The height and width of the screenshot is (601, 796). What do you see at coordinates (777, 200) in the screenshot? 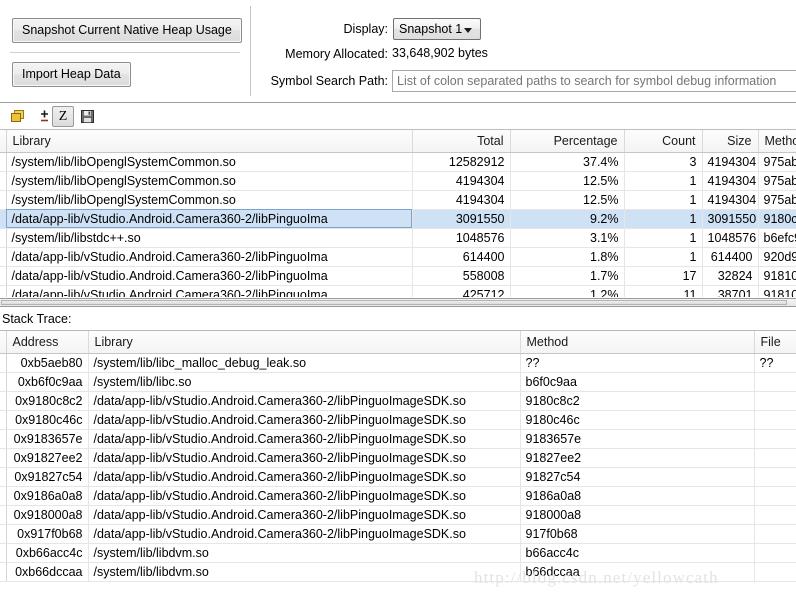
I see `heap-cell-method: 975ab870` at bounding box center [777, 200].